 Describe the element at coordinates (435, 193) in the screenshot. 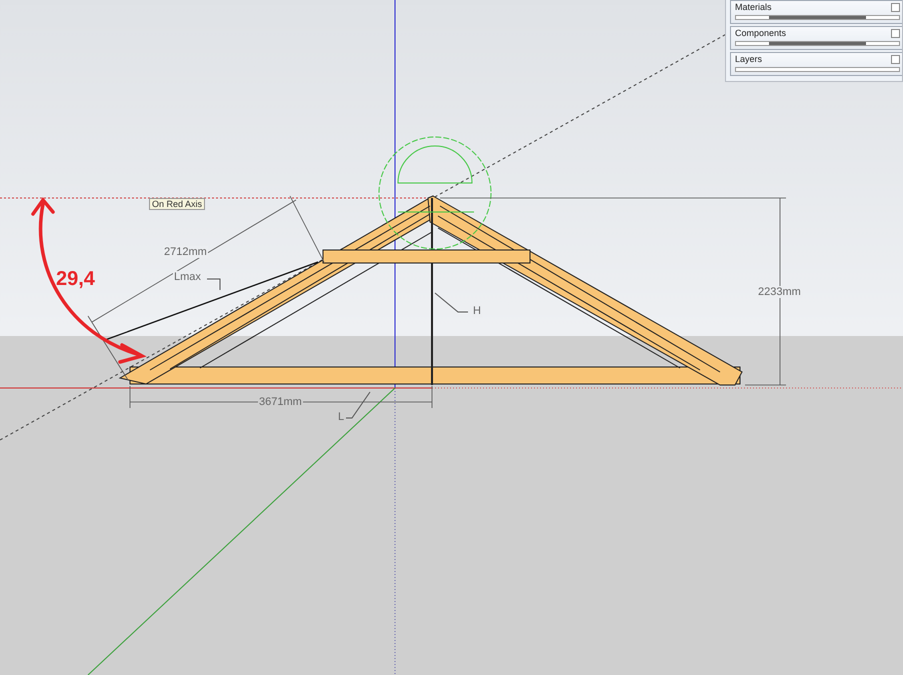

I see `protractor-icon` at that location.